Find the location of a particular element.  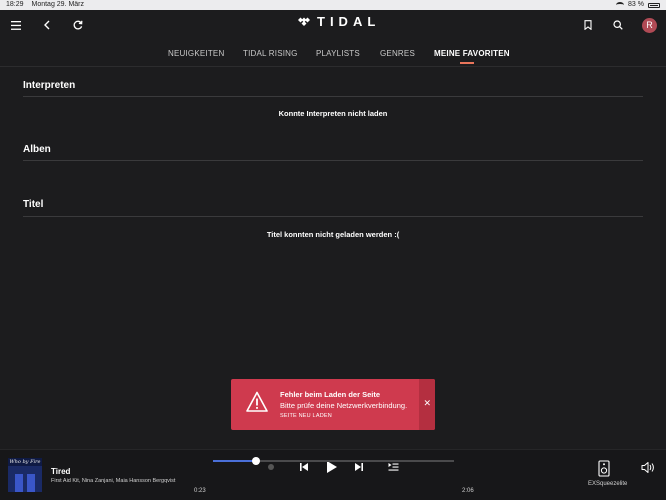

wifi-icon is located at coordinates (620, 5).